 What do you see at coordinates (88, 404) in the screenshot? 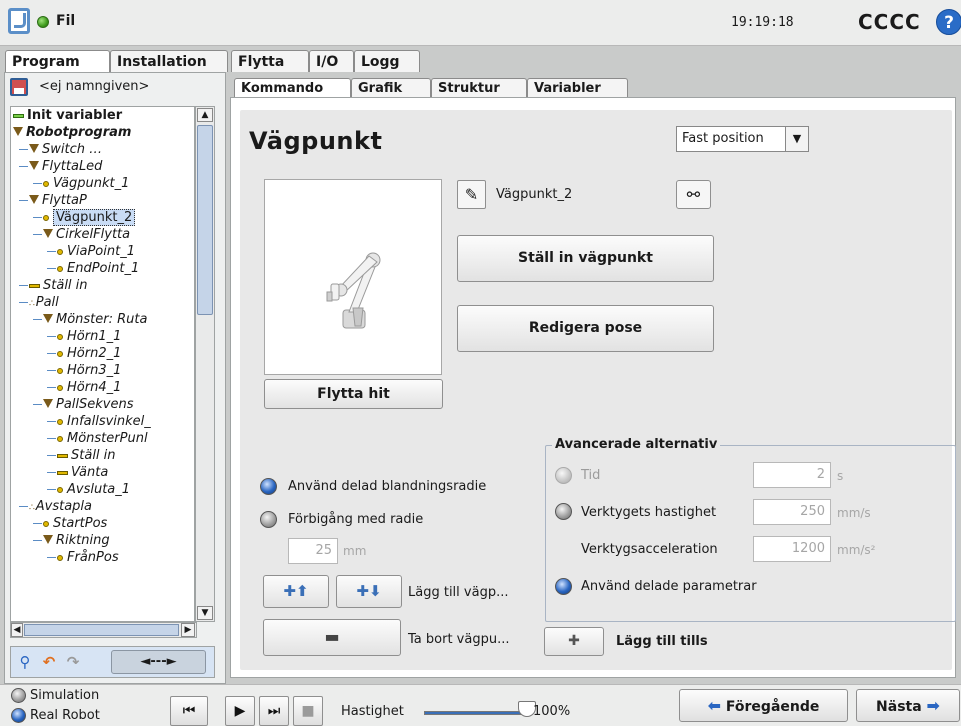
I see `tree-node: PallSekvens` at bounding box center [88, 404].